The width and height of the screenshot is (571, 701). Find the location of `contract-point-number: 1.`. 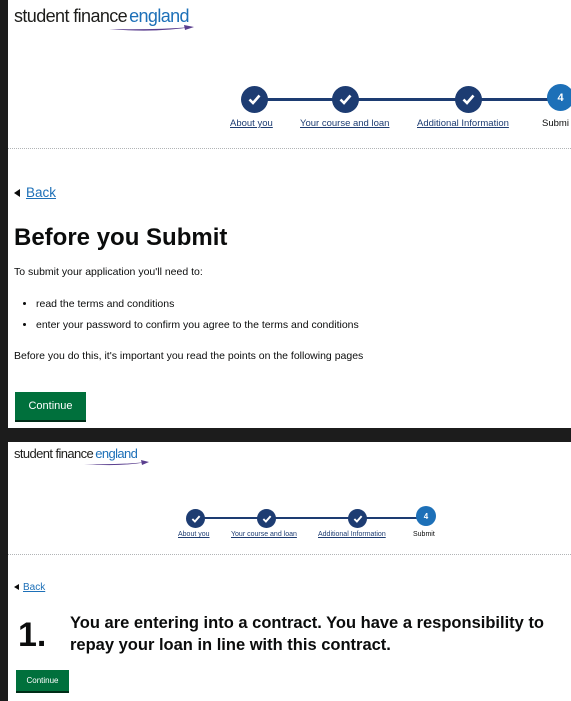

contract-point-number: 1. is located at coordinates (32, 635).